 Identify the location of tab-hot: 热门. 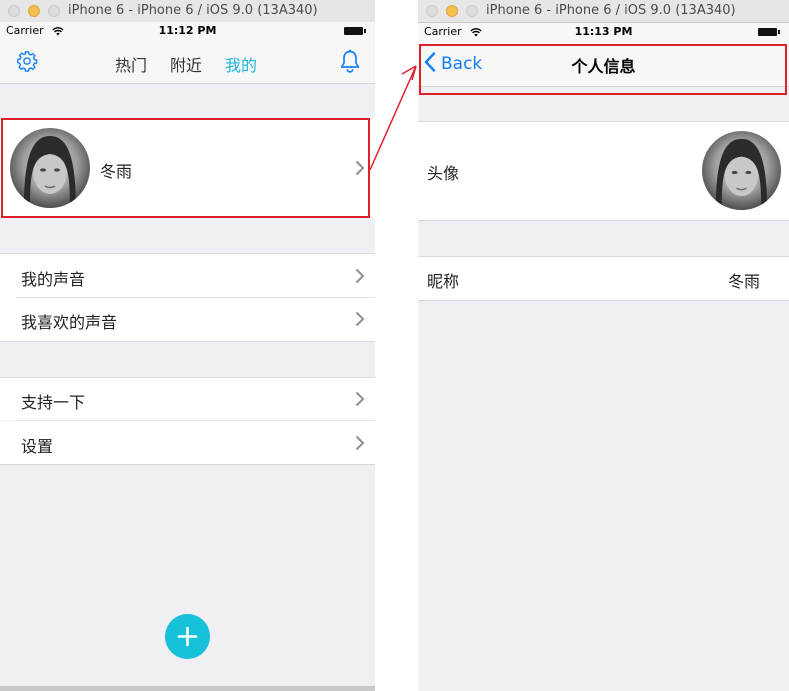
(131, 64).